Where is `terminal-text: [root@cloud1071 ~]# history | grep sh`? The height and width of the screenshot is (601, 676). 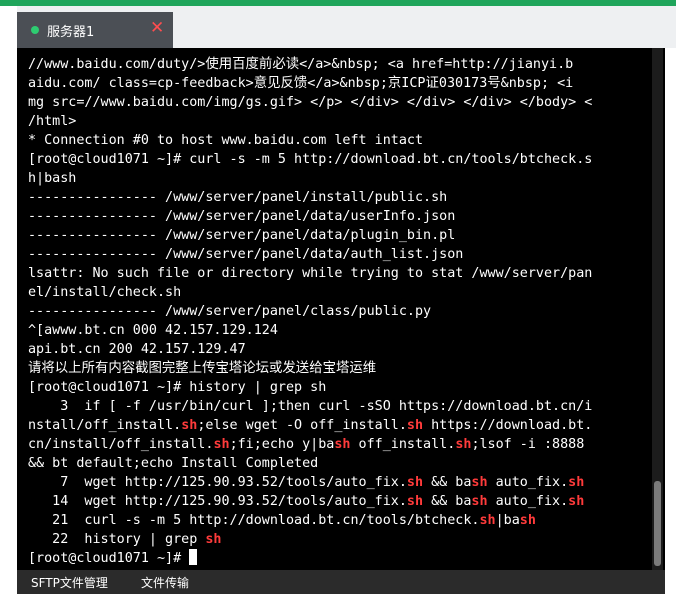
terminal-text: [root@cloud1071 ~]# history | grep sh is located at coordinates (177, 387).